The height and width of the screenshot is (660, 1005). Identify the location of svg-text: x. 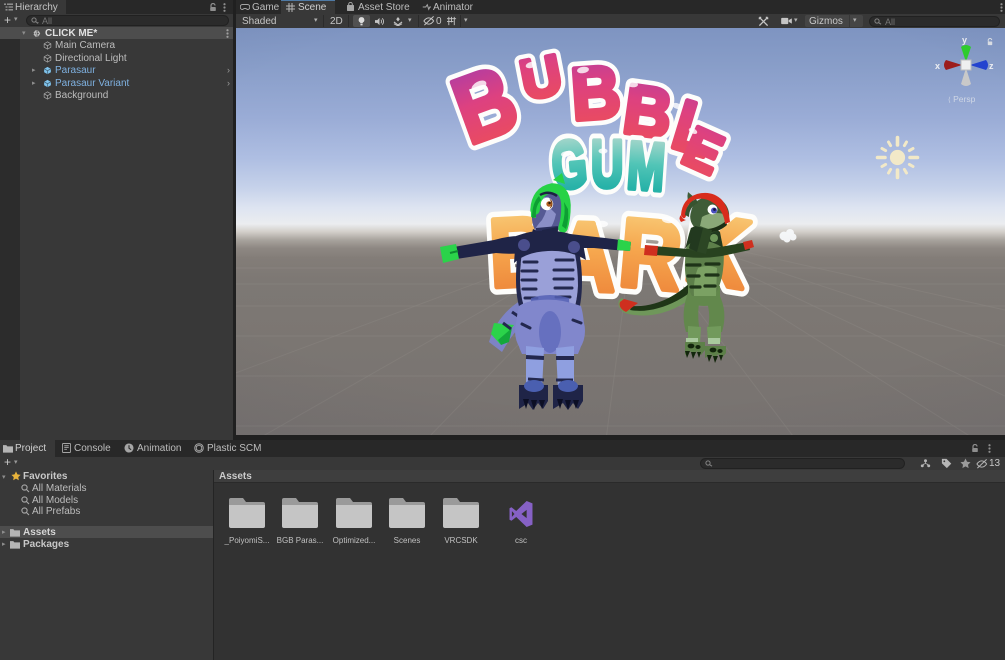
(937, 66).